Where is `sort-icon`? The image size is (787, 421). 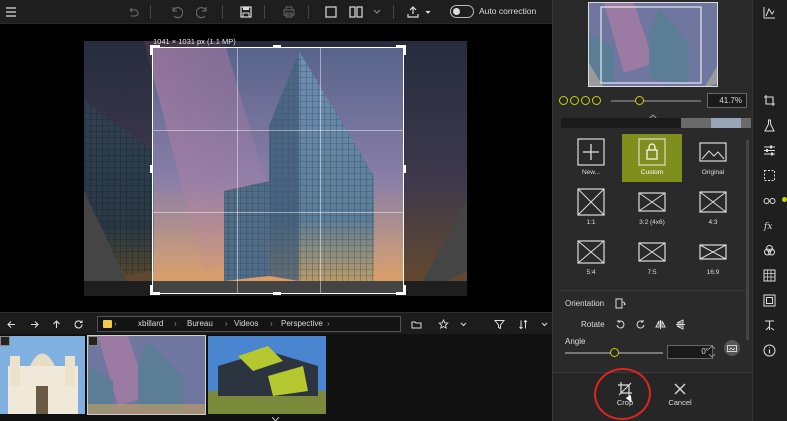
sort-icon is located at coordinates (523, 324).